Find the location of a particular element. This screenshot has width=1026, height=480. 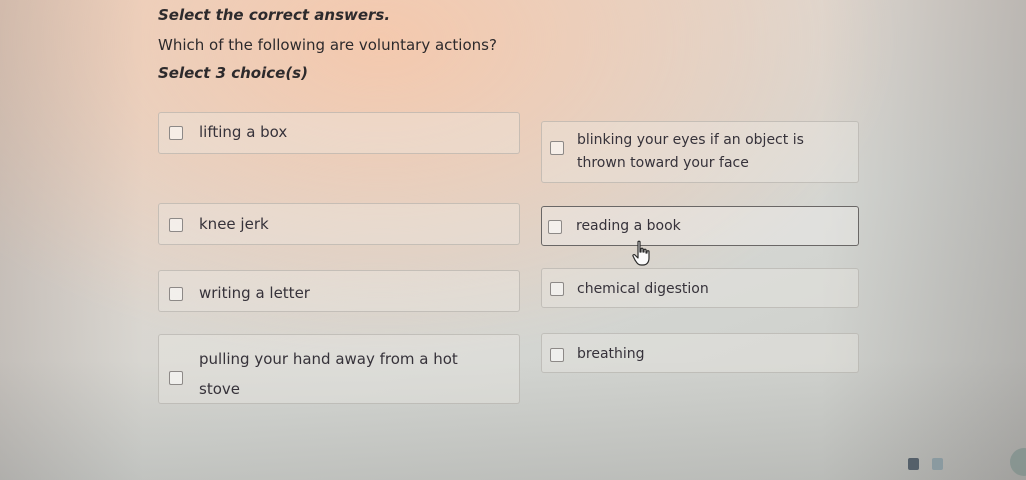

assistant-bubble-icon is located at coordinates (1018, 462).